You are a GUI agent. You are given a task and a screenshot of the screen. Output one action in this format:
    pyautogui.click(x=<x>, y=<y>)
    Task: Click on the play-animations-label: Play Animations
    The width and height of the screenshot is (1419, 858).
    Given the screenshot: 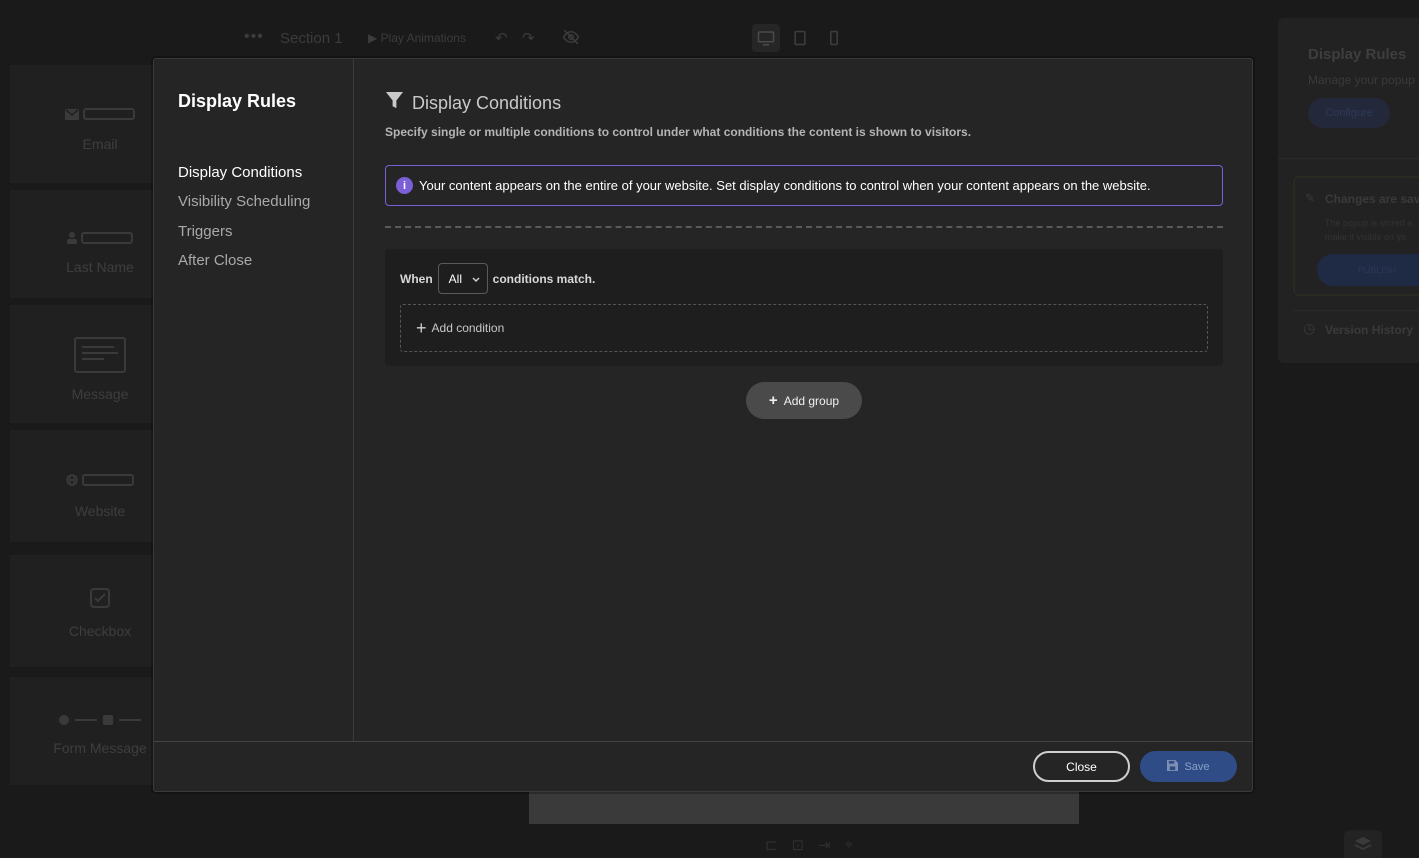 What is the action you would take?
    pyautogui.click(x=423, y=38)
    